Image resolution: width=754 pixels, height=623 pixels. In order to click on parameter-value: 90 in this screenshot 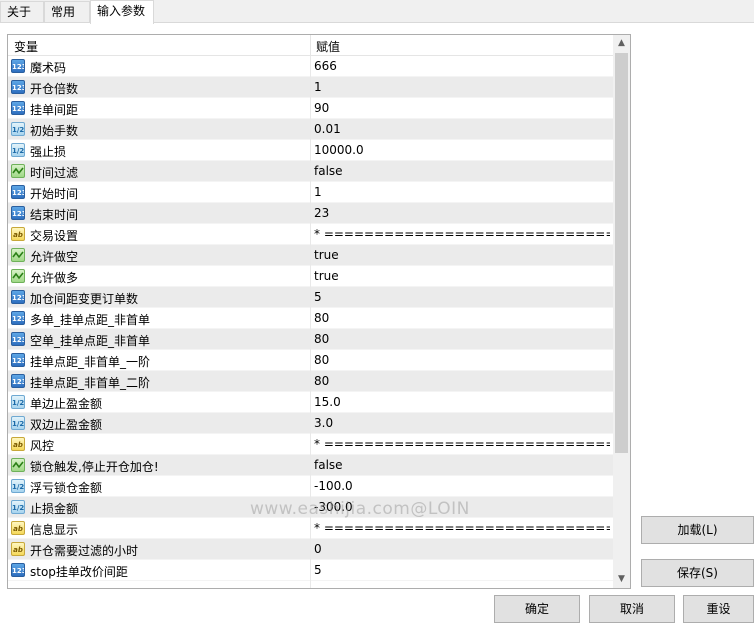, I will do `click(462, 108)`.